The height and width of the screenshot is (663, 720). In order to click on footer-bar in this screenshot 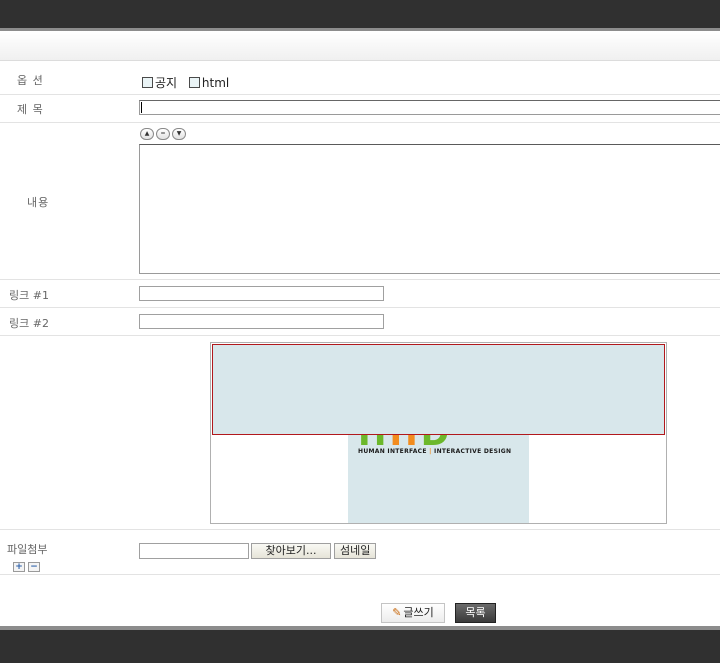, I will do `click(360, 646)`.